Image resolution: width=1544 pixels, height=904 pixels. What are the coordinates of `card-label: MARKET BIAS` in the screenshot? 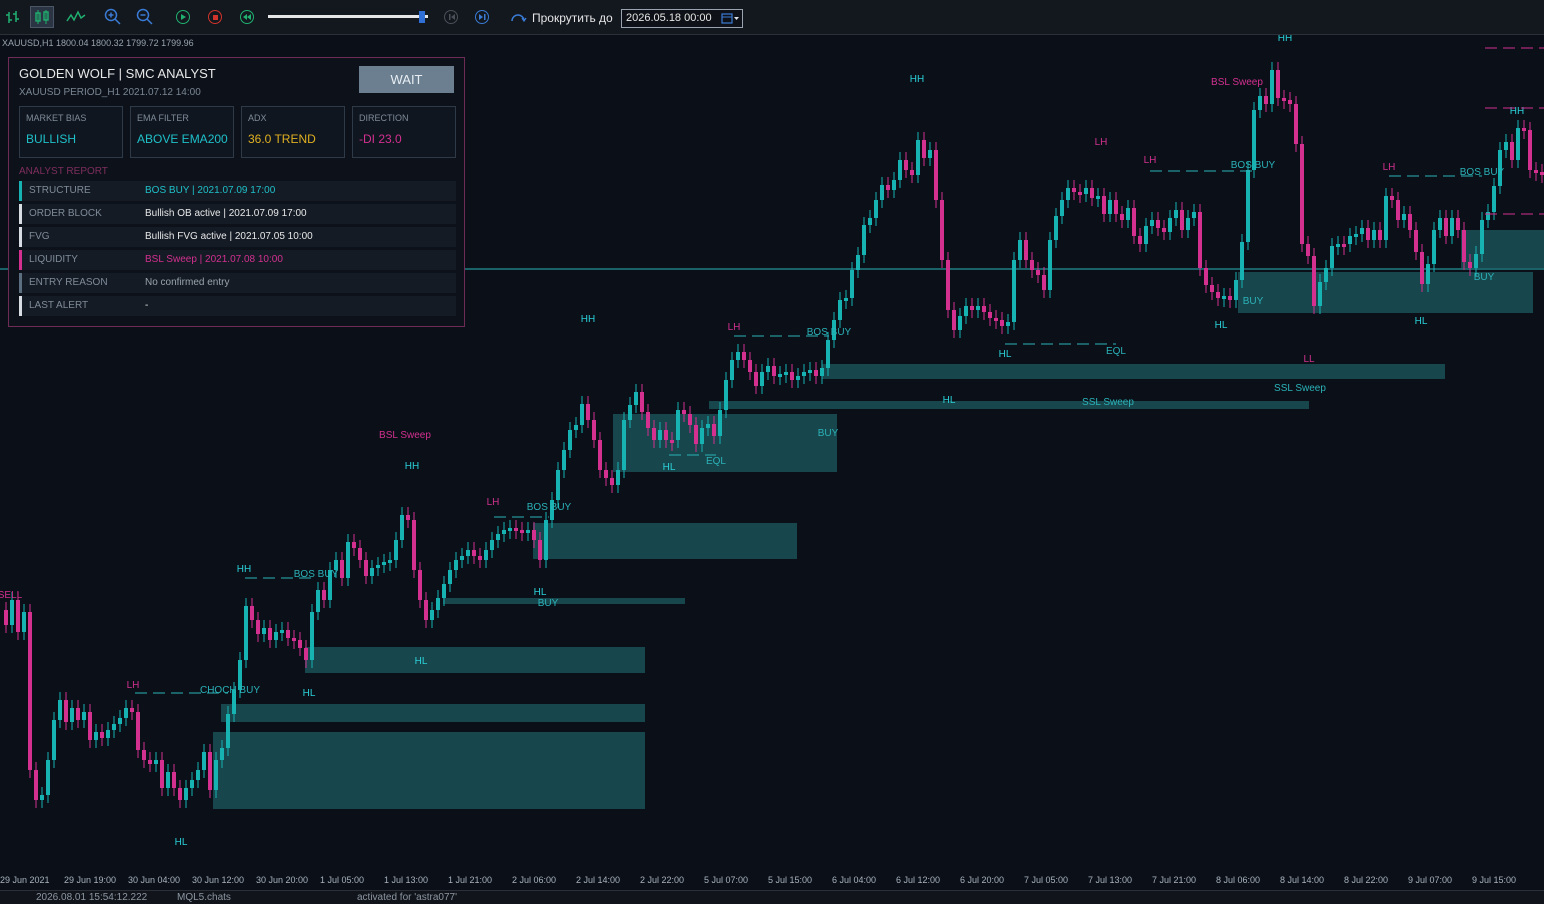 It's located at (56, 118).